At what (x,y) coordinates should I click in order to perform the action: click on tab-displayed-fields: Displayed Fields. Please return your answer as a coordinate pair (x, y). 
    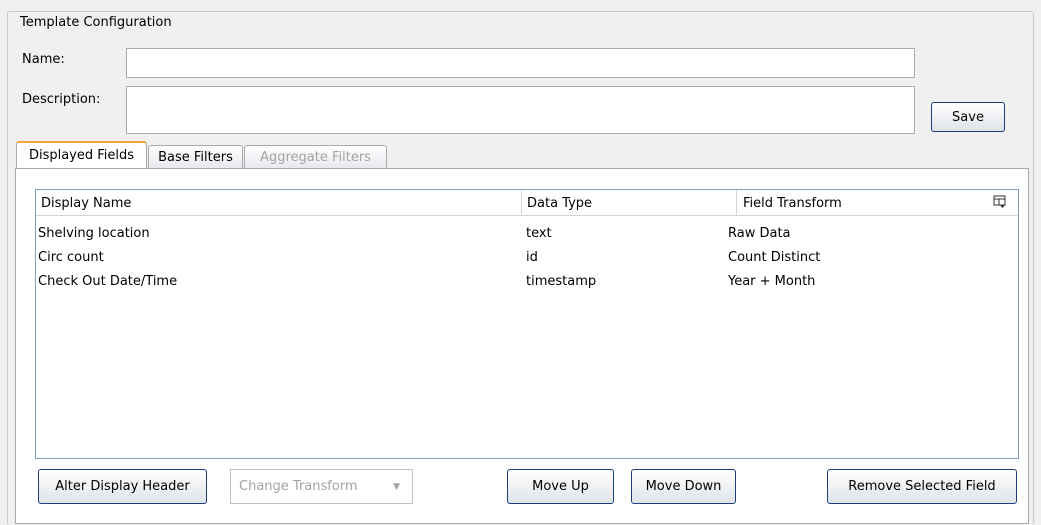
    Looking at the image, I should click on (81, 154).